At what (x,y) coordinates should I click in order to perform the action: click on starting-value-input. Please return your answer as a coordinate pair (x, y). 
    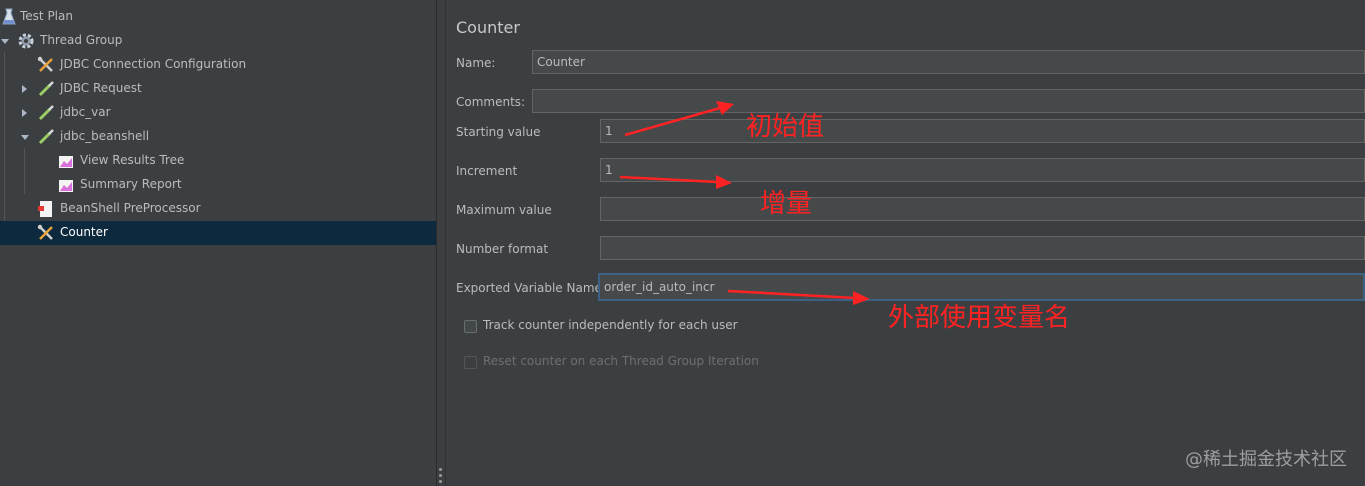
    Looking at the image, I should click on (982, 131).